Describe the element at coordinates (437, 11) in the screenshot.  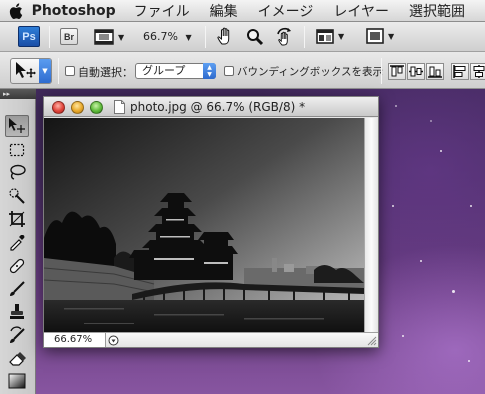
I see `menu-select: 選択範囲` at that location.